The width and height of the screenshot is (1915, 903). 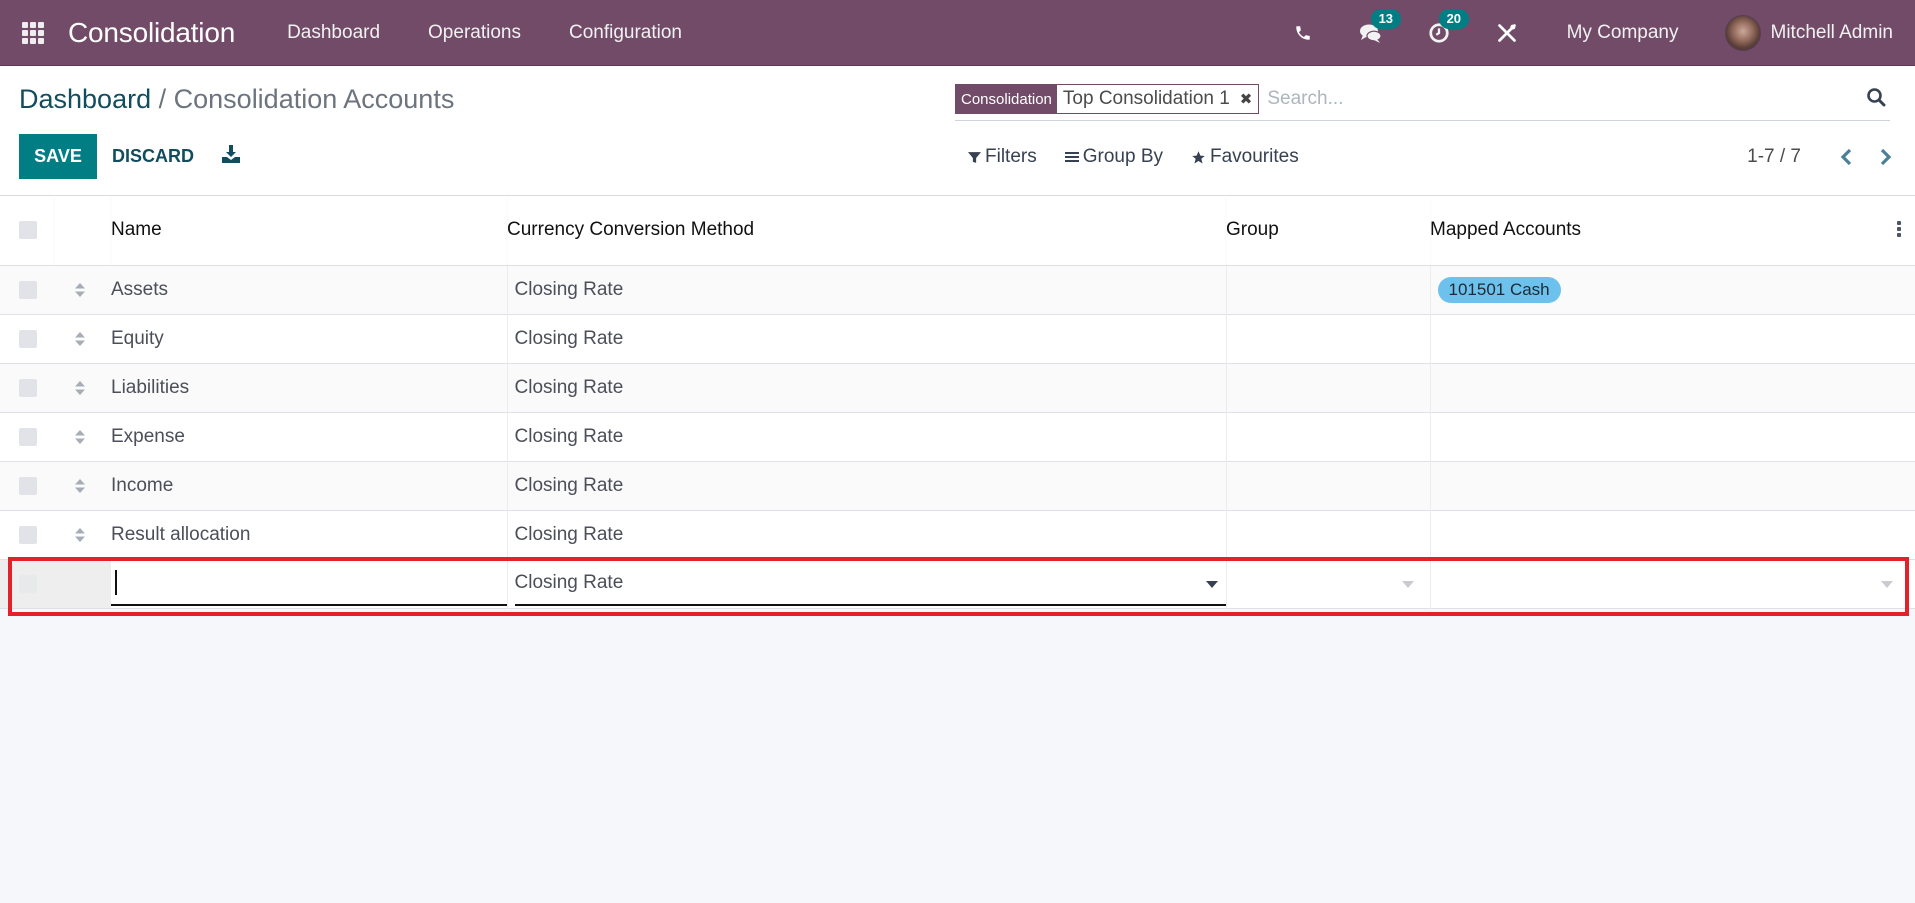 I want to click on chat-icon: 13, so click(x=1380, y=27).